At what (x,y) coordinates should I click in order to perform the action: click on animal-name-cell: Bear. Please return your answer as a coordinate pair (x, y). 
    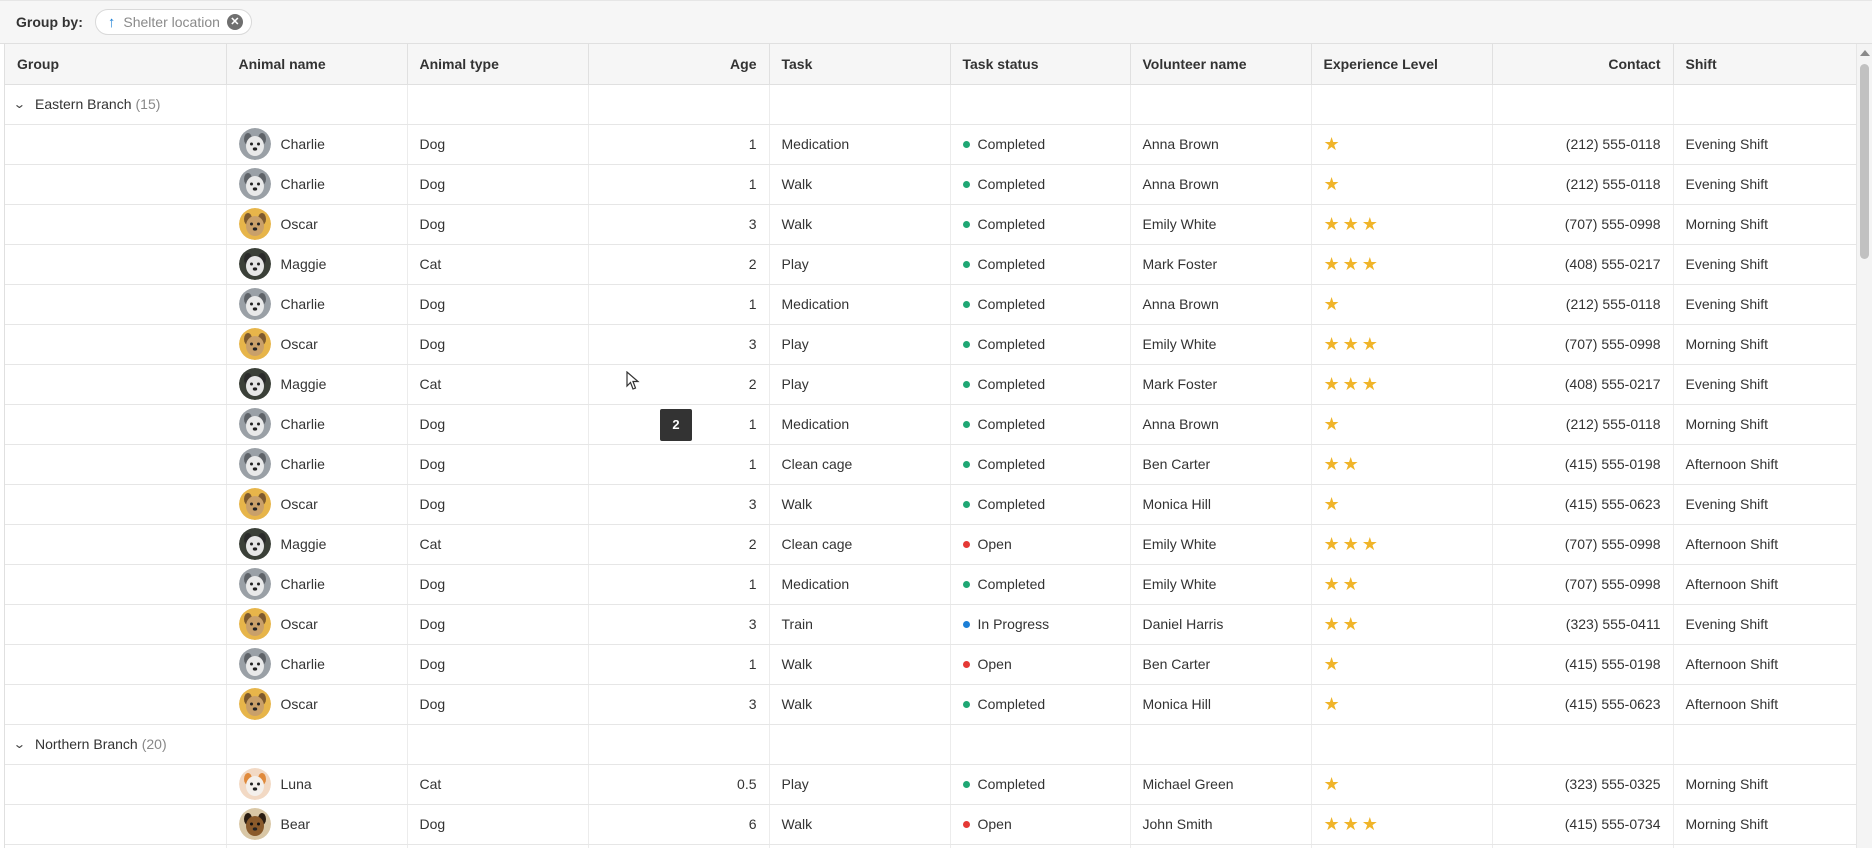
    Looking at the image, I should click on (317, 824).